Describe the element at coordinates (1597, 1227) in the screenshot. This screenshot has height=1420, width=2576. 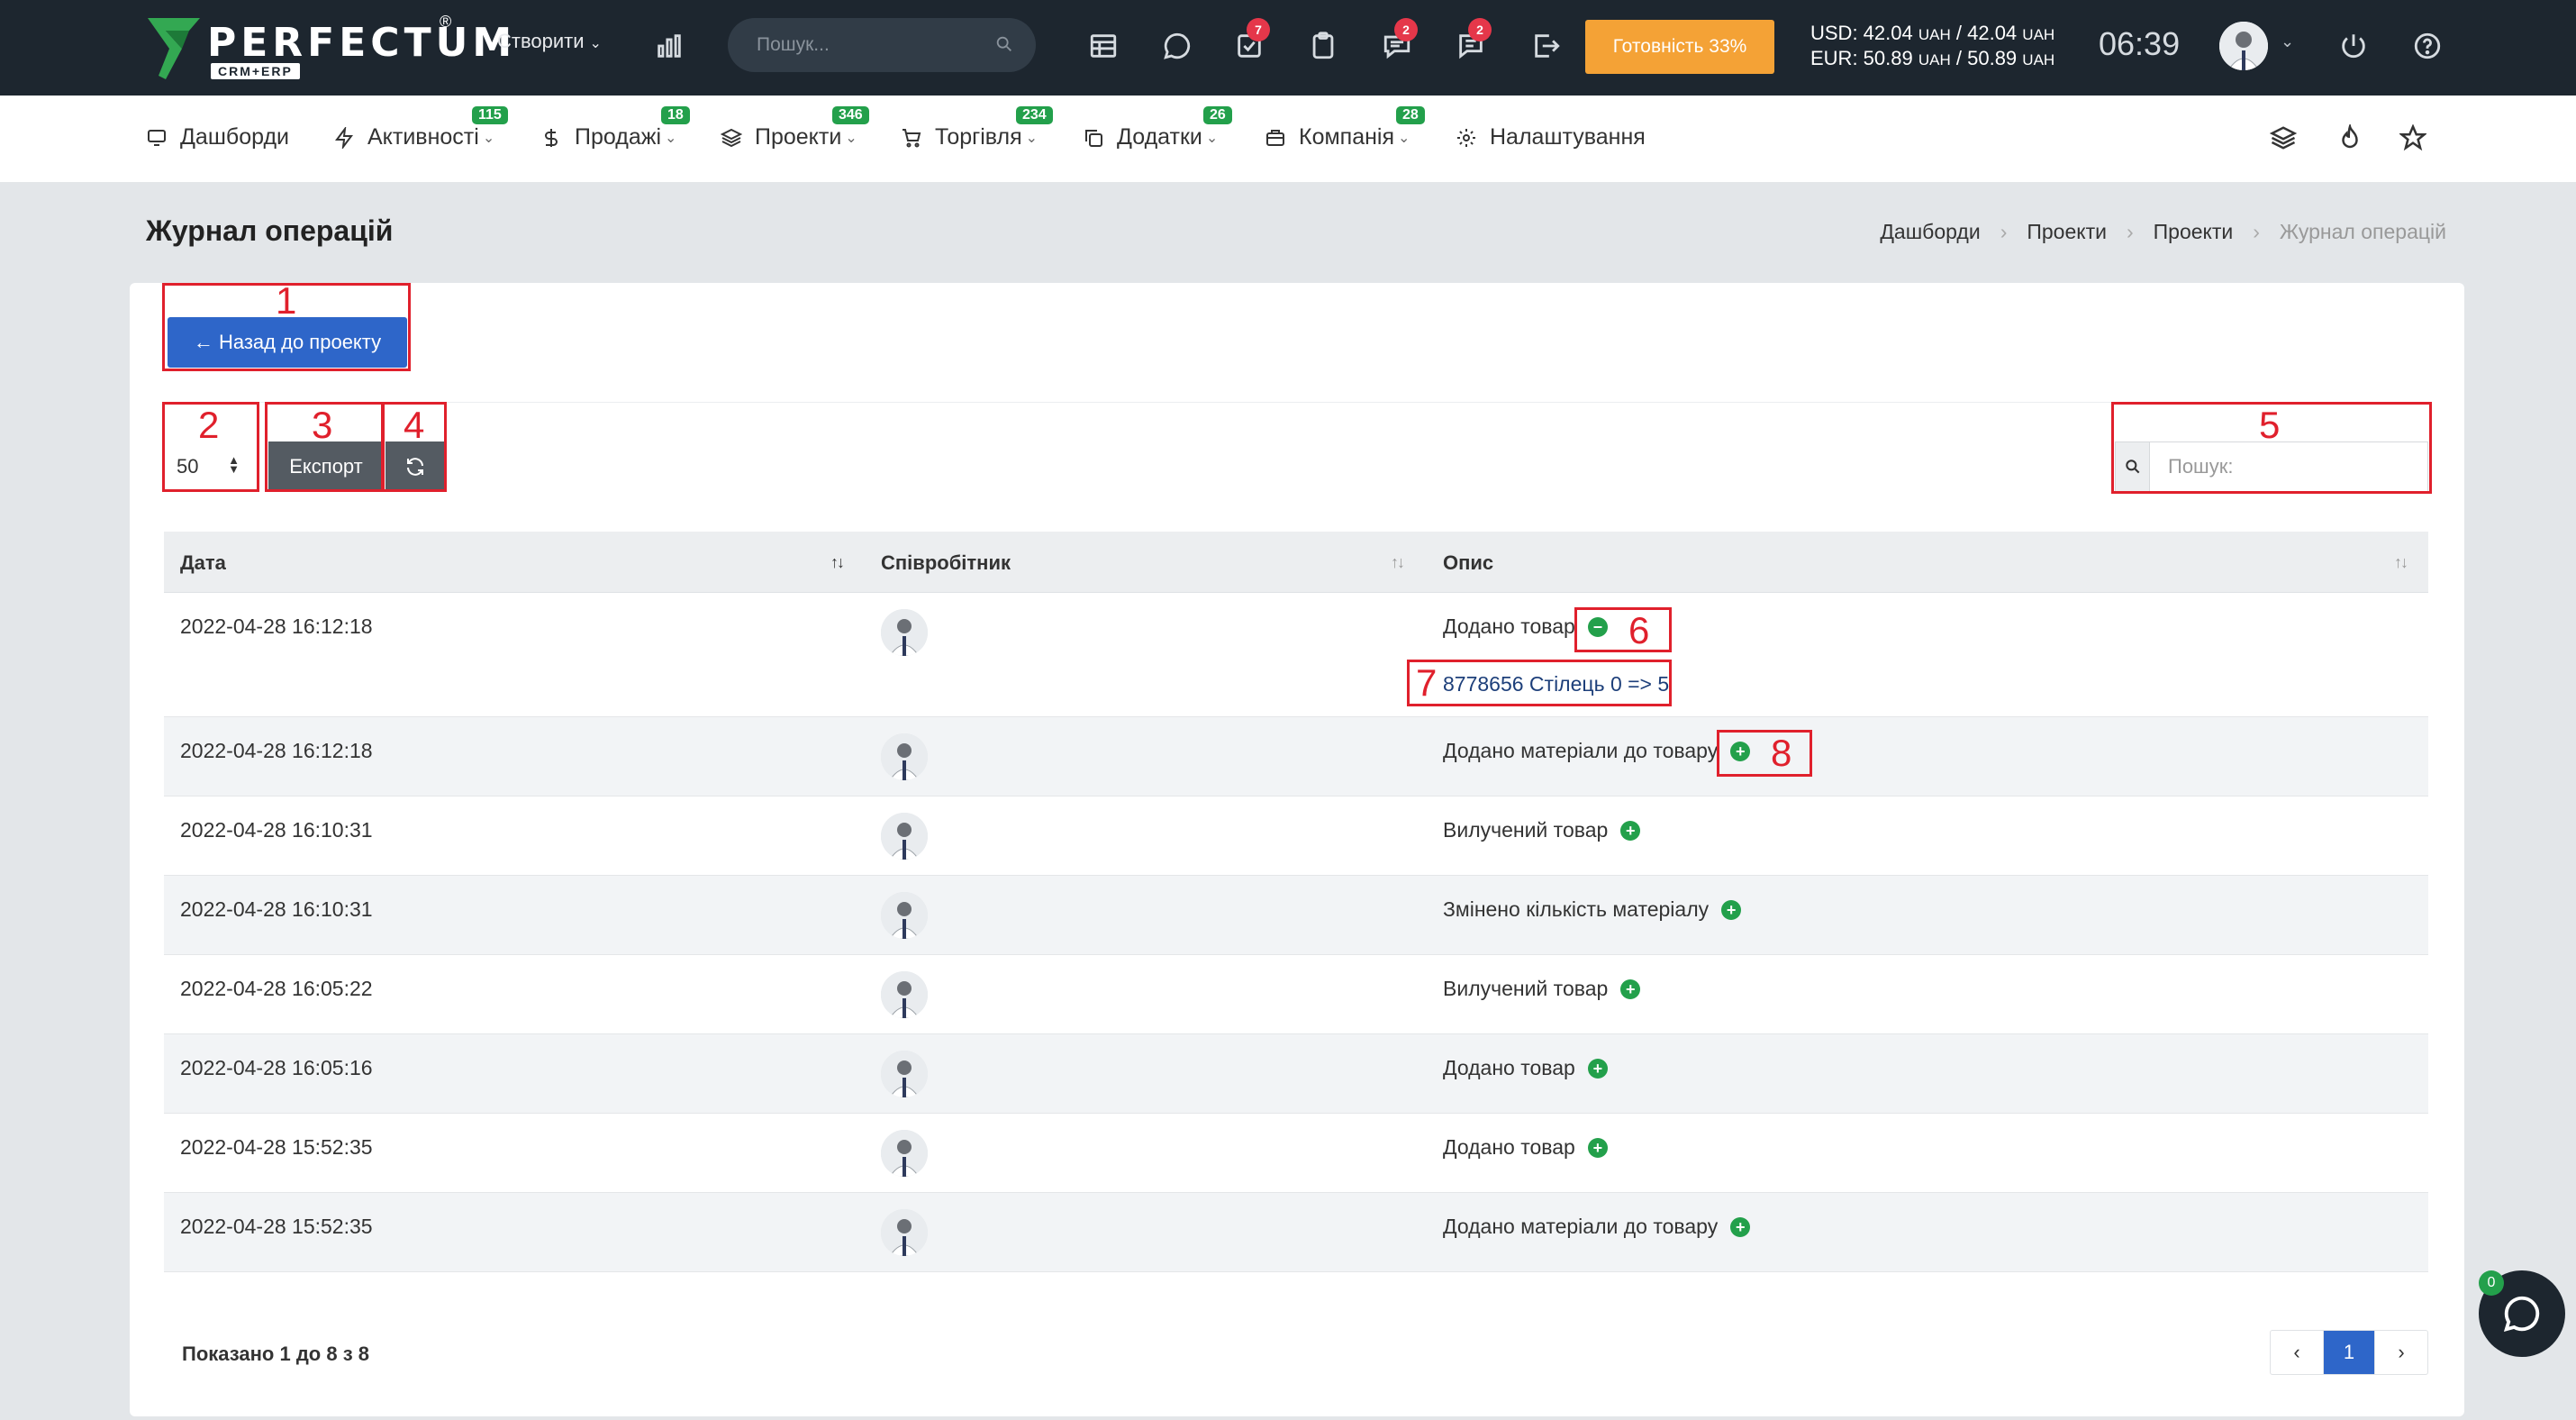
I see `row-description: Додано матеріали до товару +` at that location.